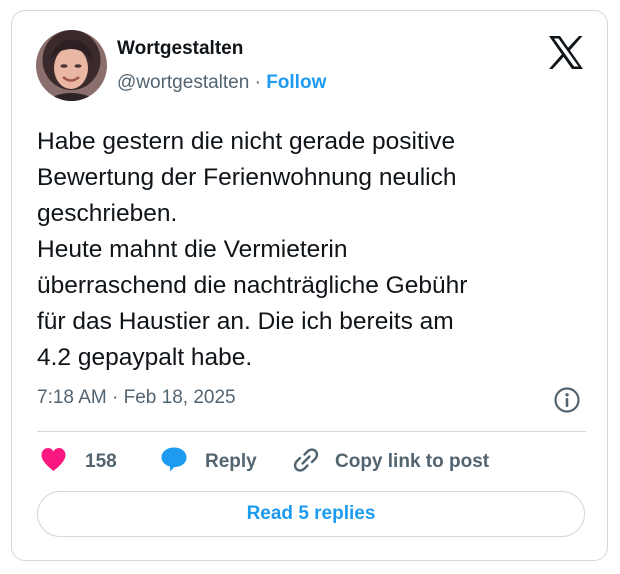 This screenshot has height=574, width=620. I want to click on handle-row: @wortgestalten · Follow, so click(221, 83).